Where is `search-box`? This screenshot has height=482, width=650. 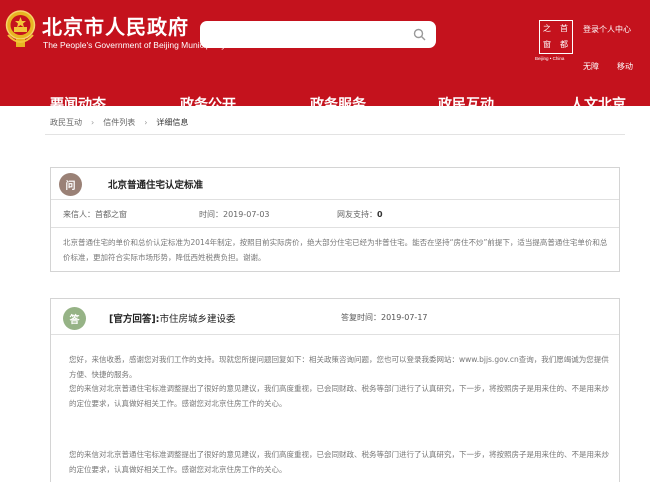
search-box is located at coordinates (318, 34).